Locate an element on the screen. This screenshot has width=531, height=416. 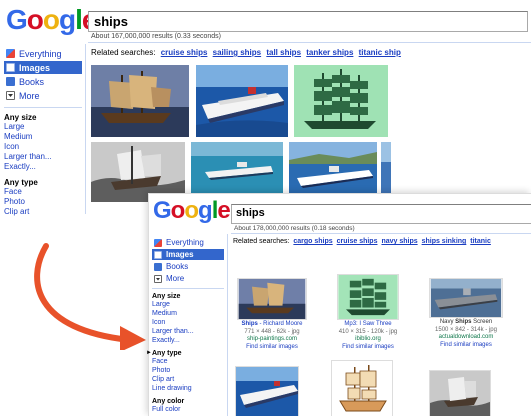
header-divider is located at coordinates (309, 42).